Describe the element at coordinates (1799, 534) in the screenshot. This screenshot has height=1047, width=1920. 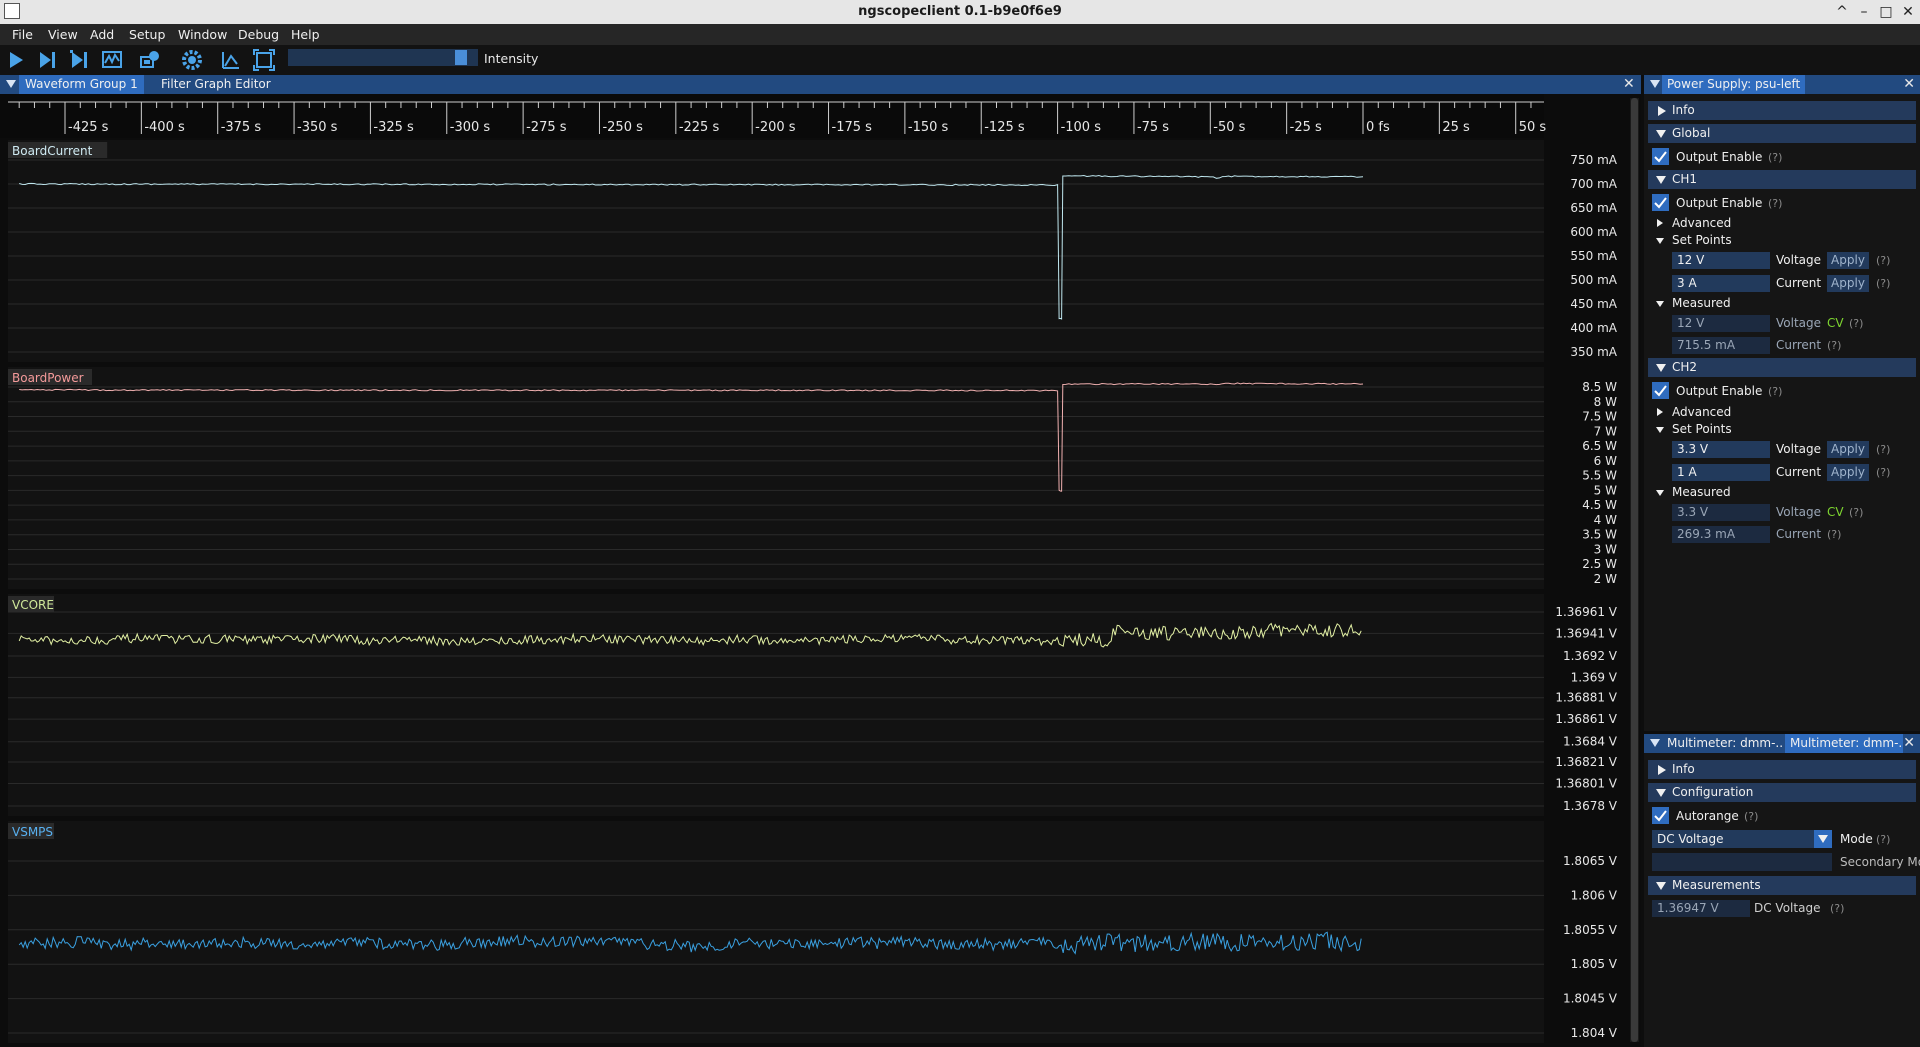
I see `ch2-current-measured-label: Current` at that location.